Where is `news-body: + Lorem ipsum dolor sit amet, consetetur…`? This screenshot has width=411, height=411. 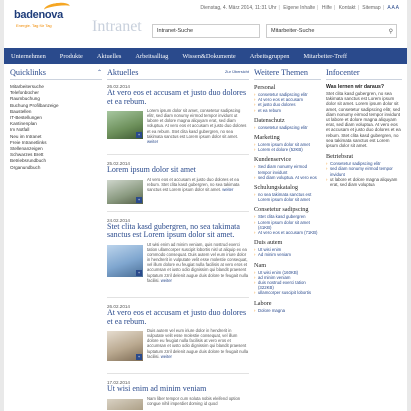 news-body: + Lorem ipsum dolor sit amet, consetetur… is located at coordinates (178, 129).